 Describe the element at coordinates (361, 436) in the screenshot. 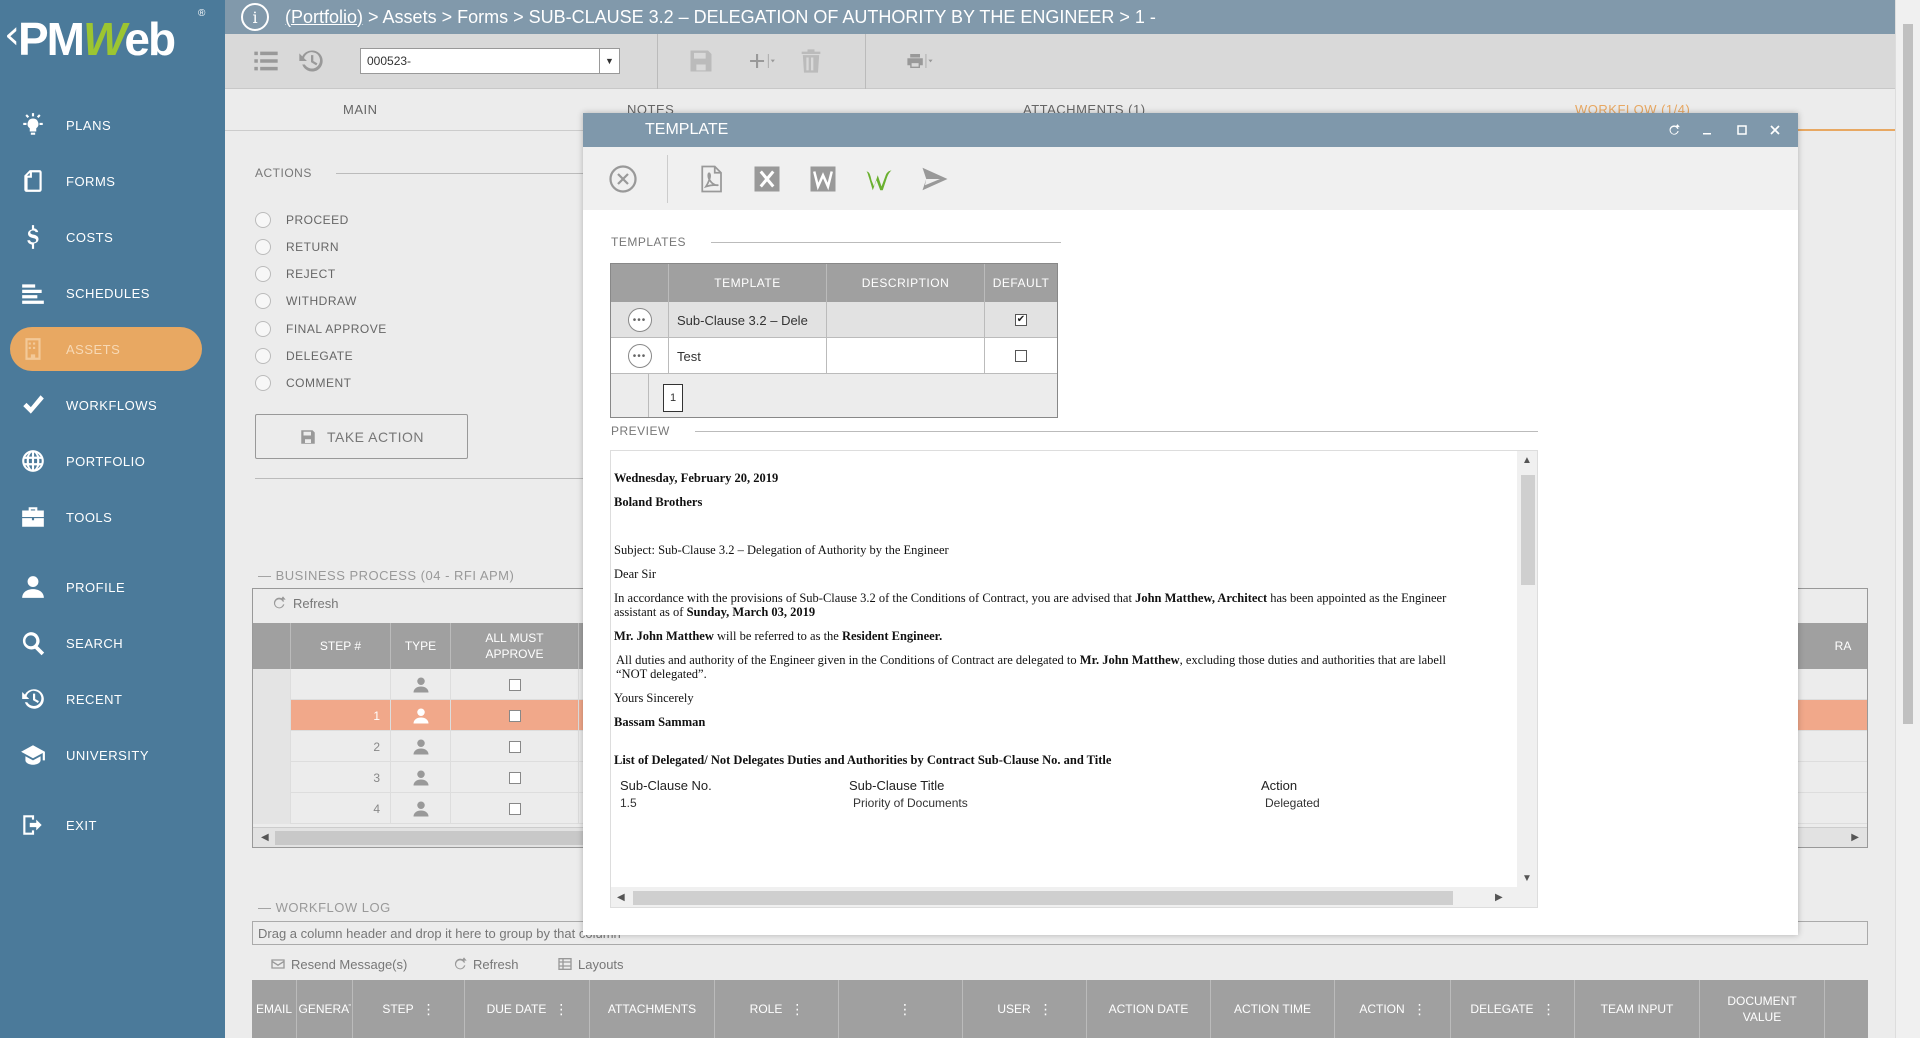

I see `take-action-button: TAKE ACTION` at that location.